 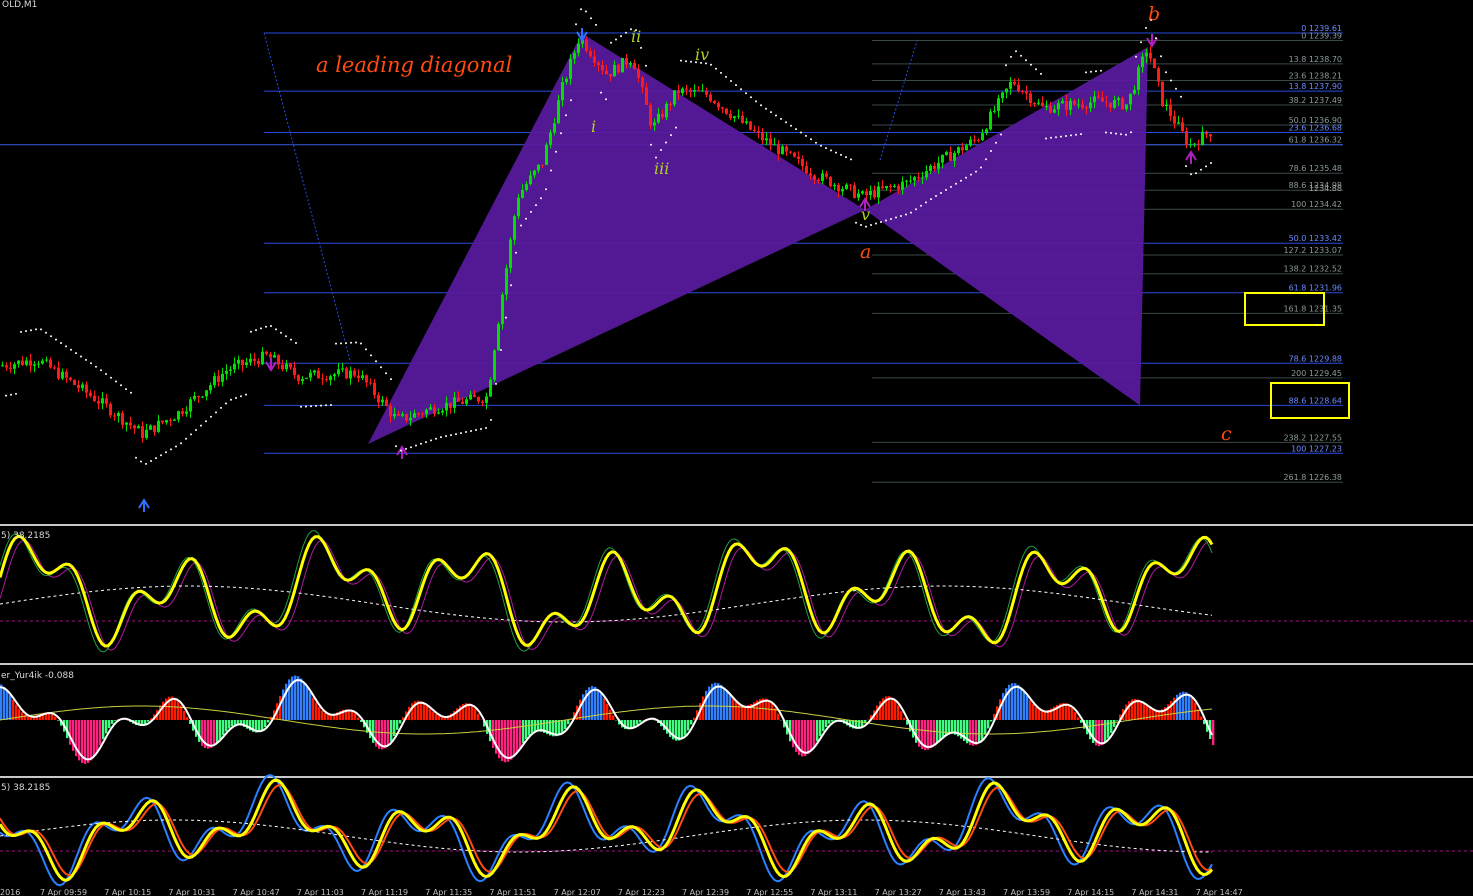 What do you see at coordinates (593, 126) in the screenshot?
I see `wave-label-i: i` at bounding box center [593, 126].